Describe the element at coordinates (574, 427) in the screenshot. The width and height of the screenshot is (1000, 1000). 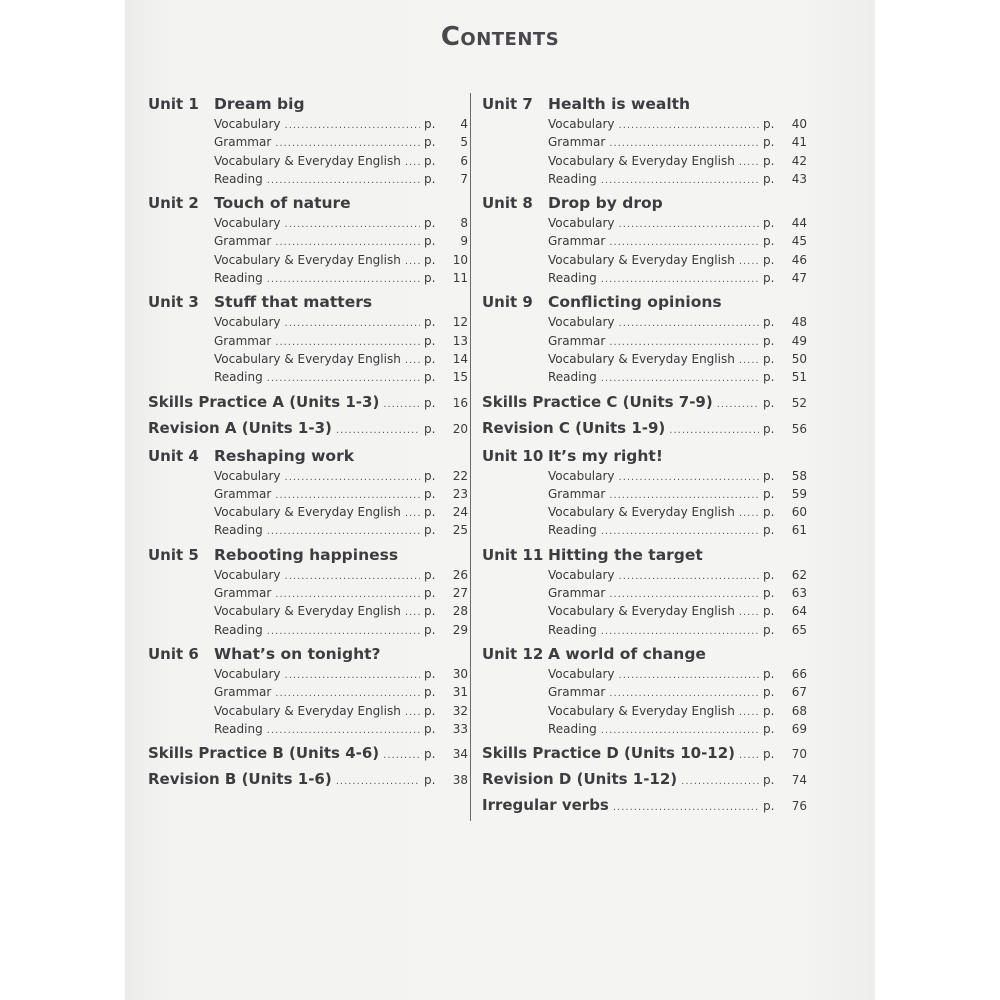
I see `entry-label: Revision C (Units 1-9)` at that location.